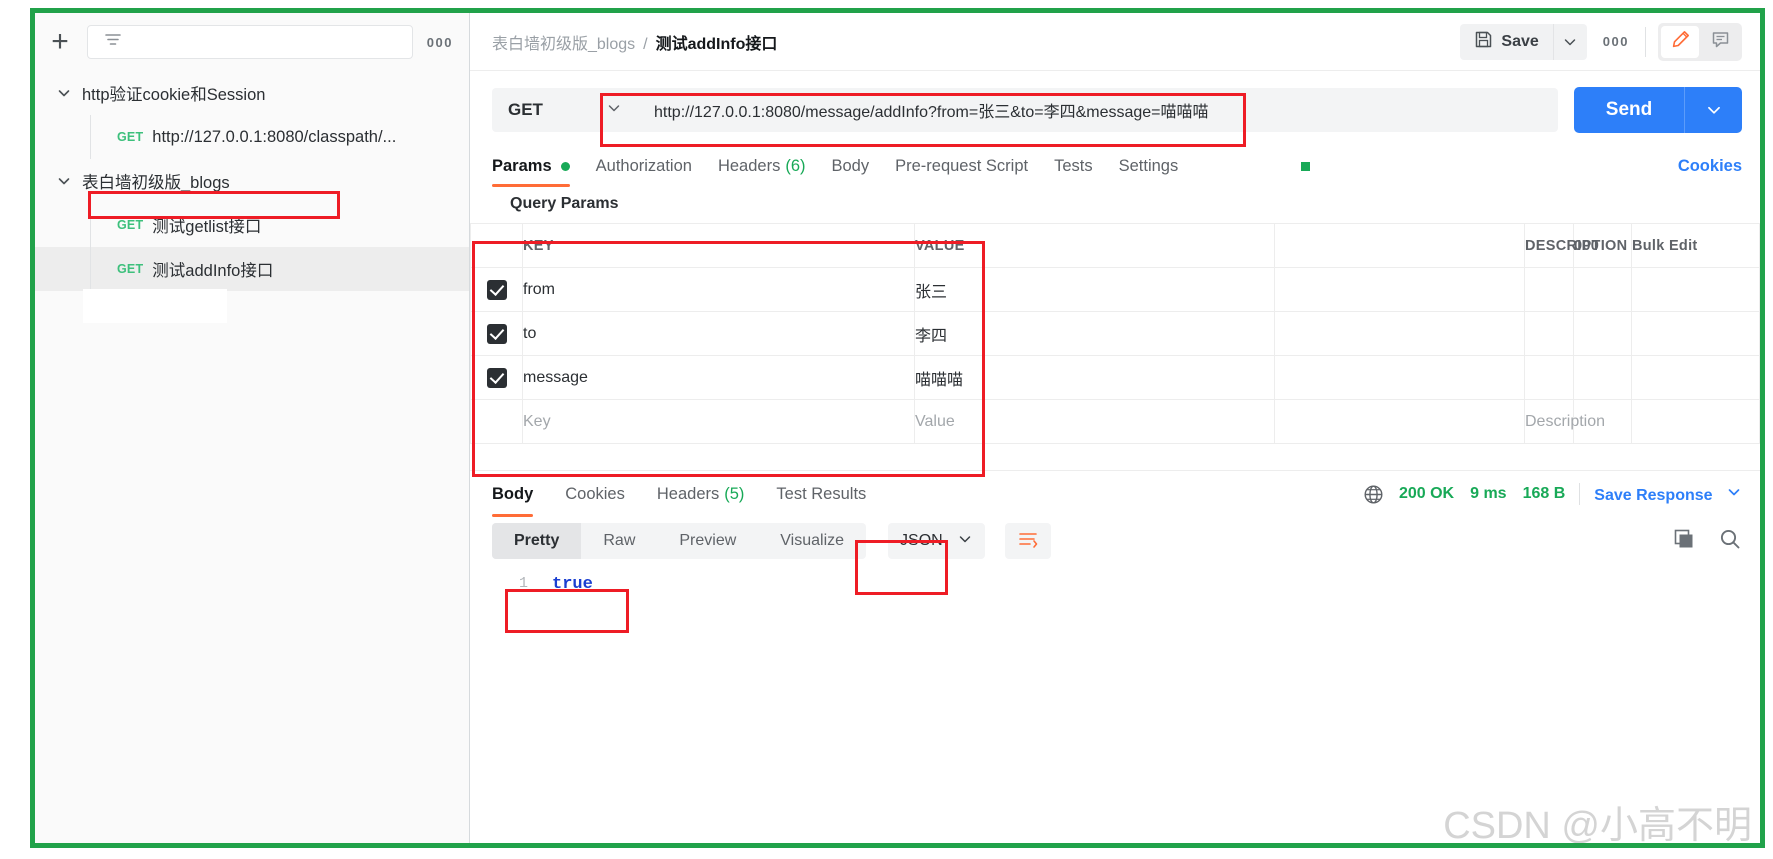 The width and height of the screenshot is (1773, 859). I want to click on param-key: message, so click(718, 377).